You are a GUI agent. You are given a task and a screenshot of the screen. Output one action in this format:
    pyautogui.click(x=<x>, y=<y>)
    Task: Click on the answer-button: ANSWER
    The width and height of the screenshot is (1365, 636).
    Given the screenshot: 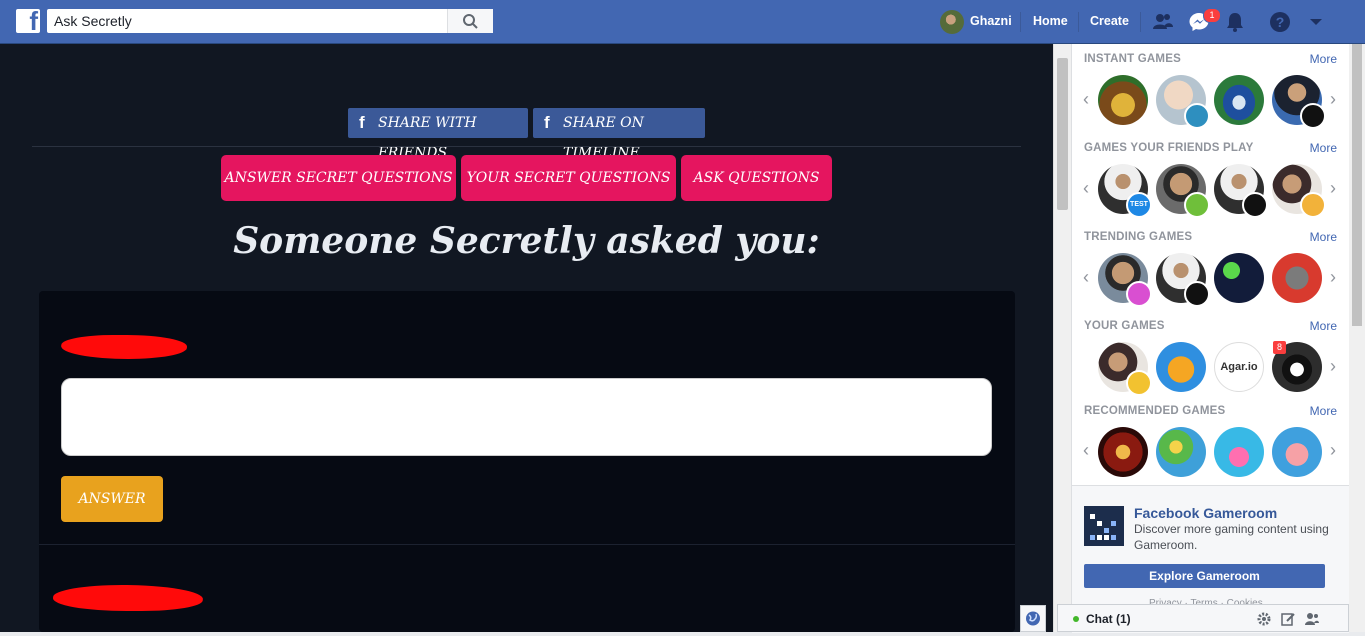 What is the action you would take?
    pyautogui.click(x=112, y=499)
    